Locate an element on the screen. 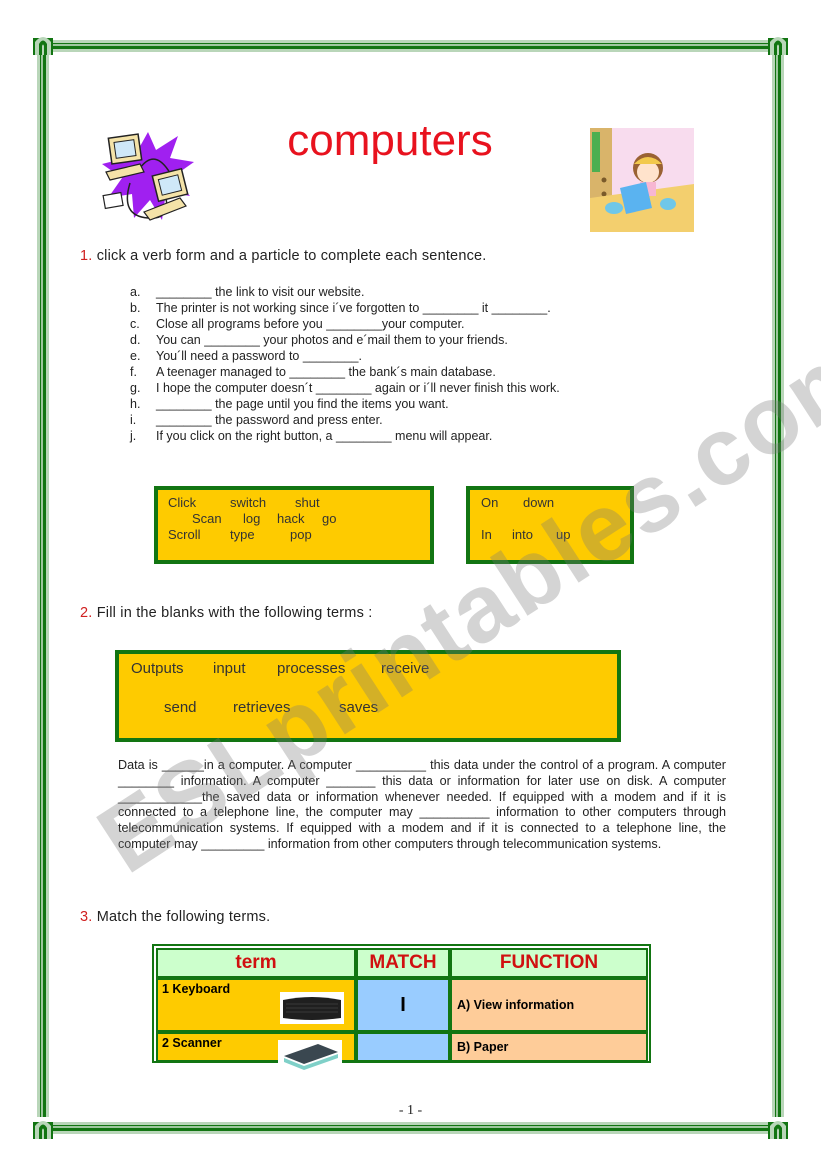 The image size is (821, 1169). sentence-item: e. You´ll need a password to ________. is located at coordinates (390, 356).